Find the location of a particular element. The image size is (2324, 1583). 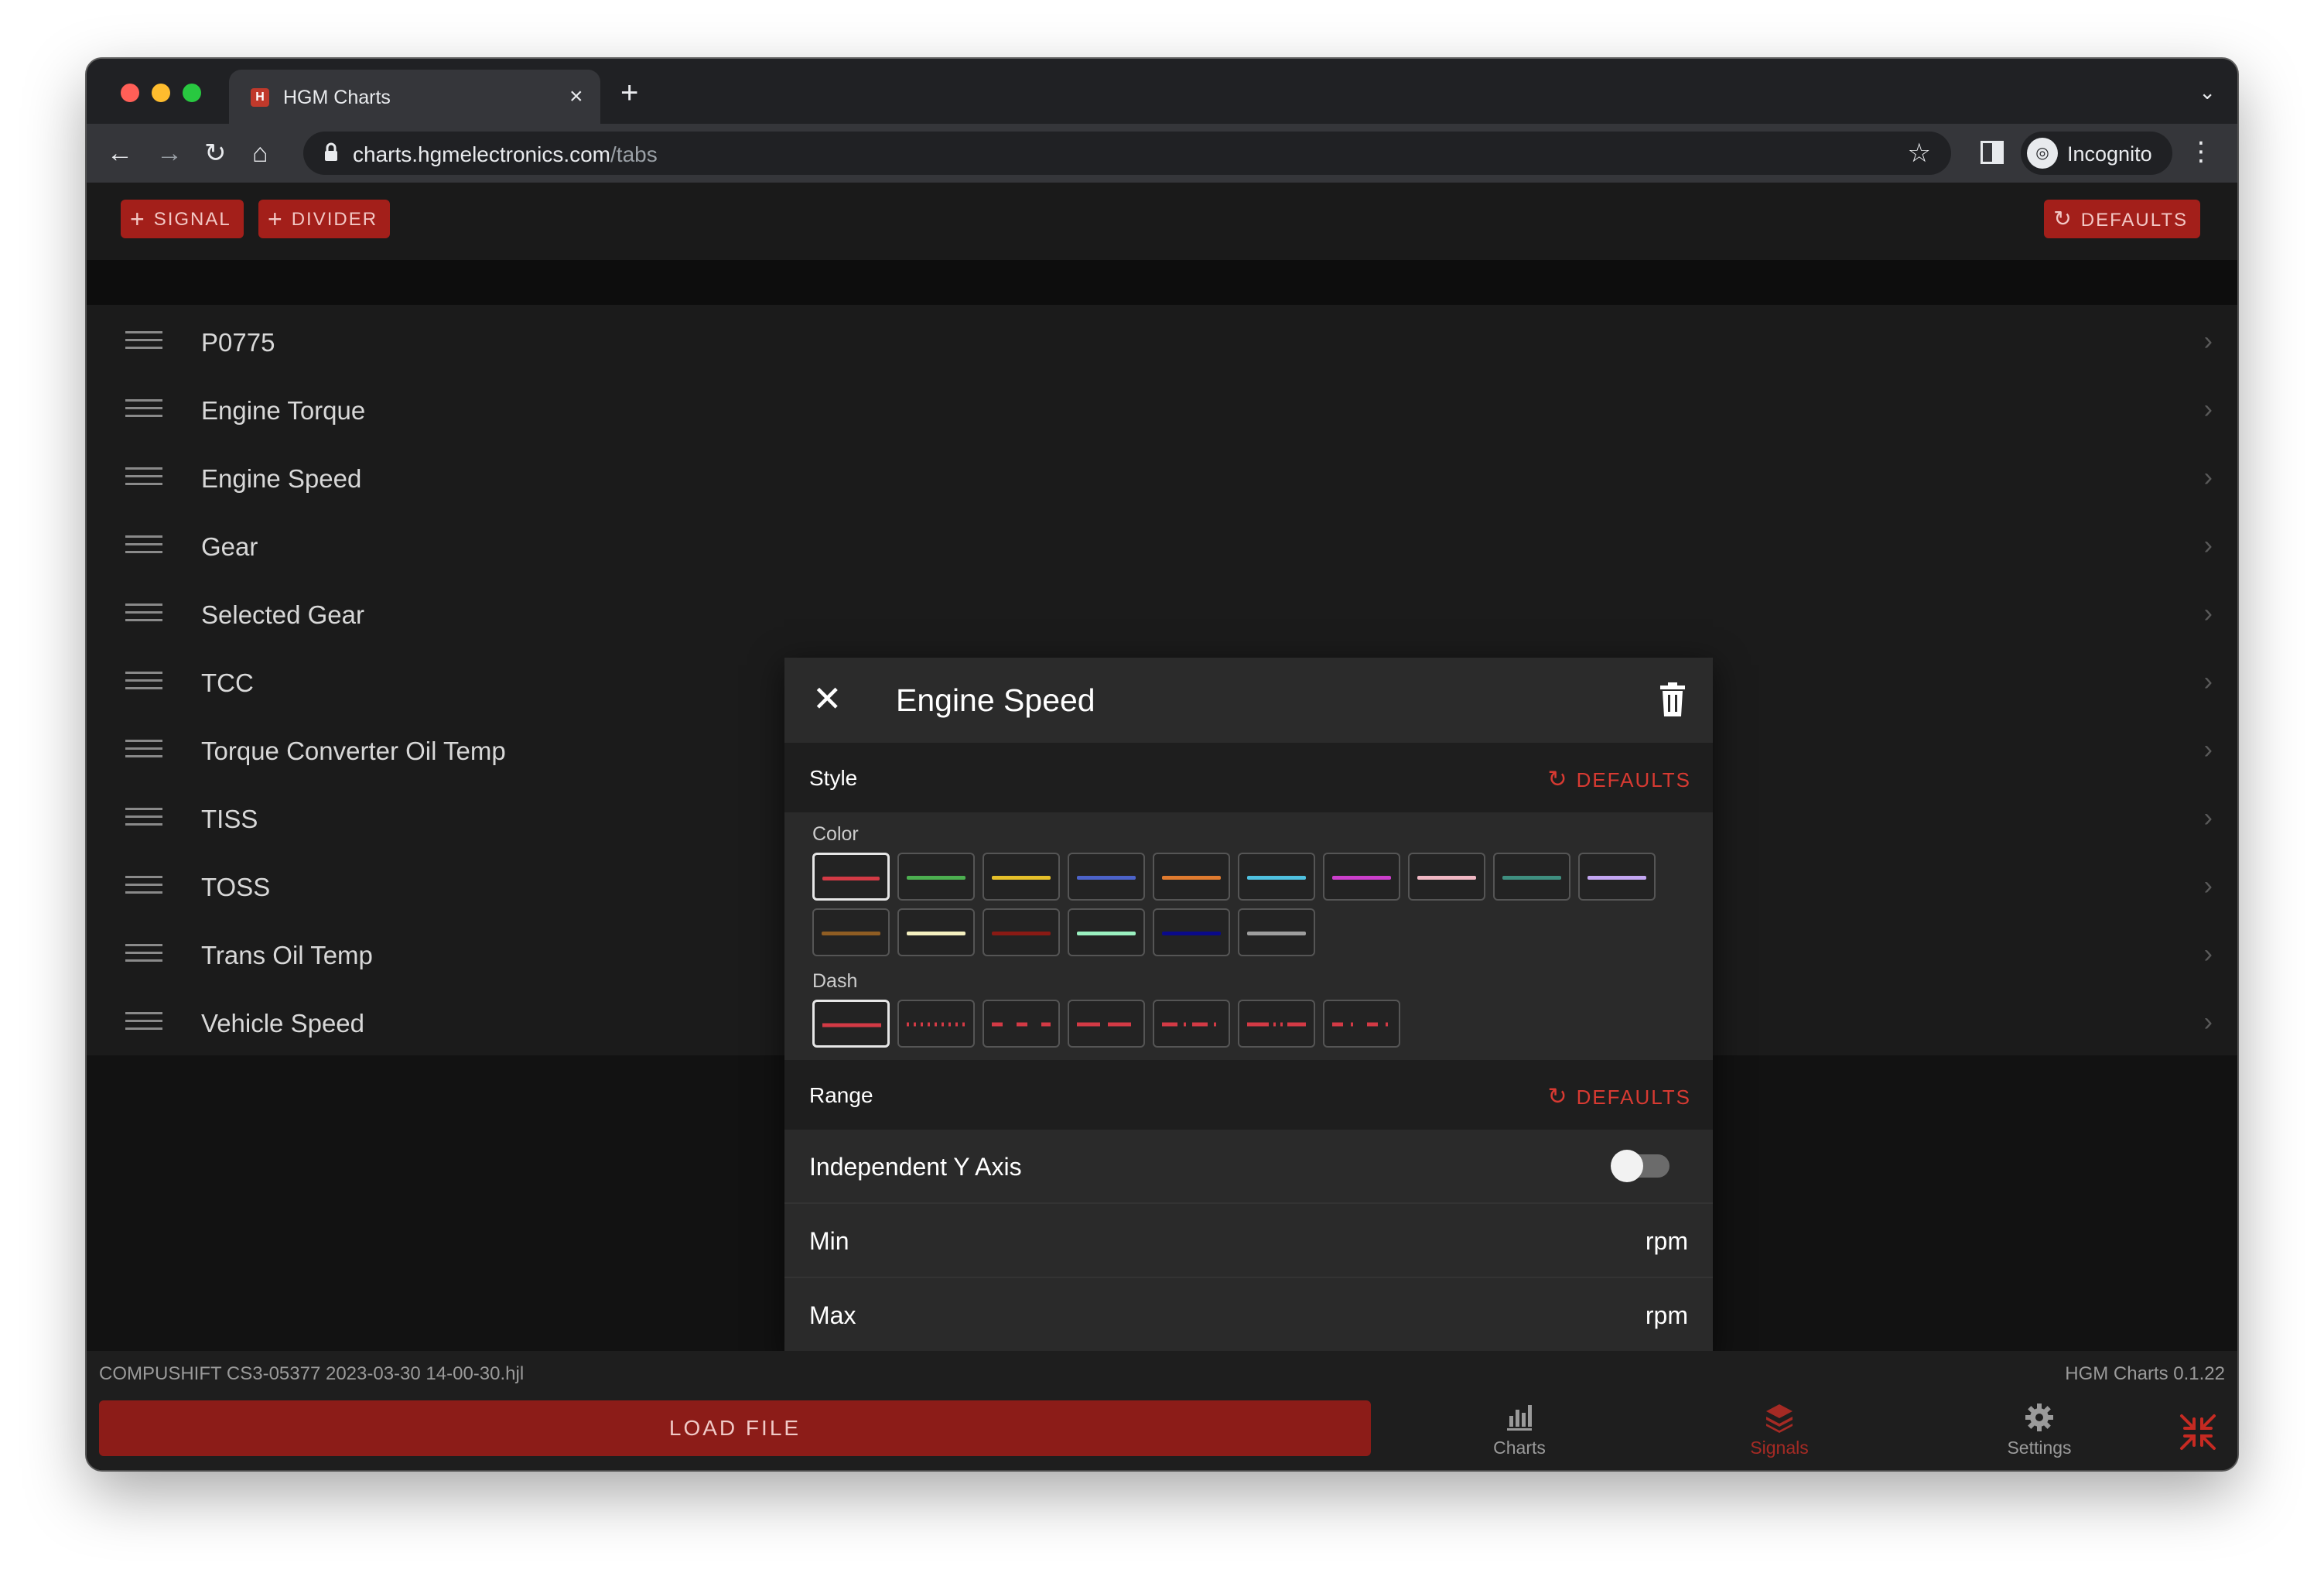

style-defaults-button: ↻ DEFAULTS is located at coordinates (1619, 779).